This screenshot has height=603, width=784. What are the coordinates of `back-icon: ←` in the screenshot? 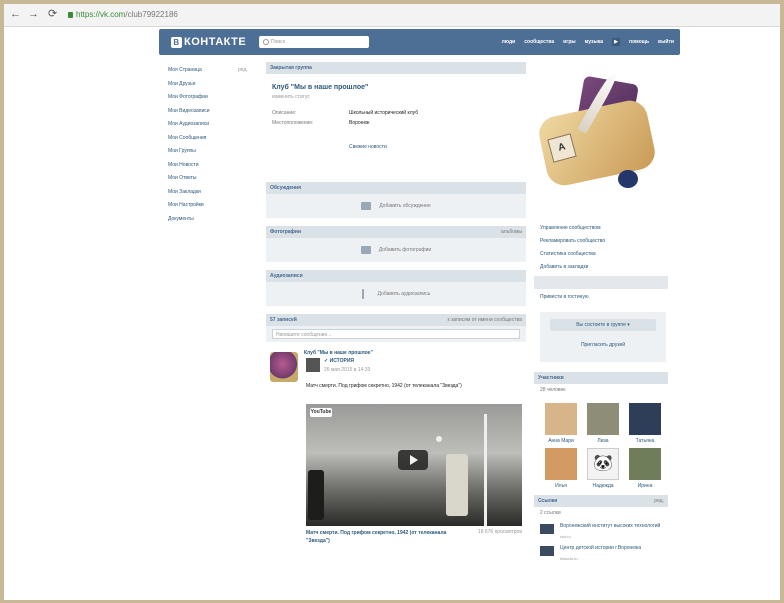 It's located at (15, 14).